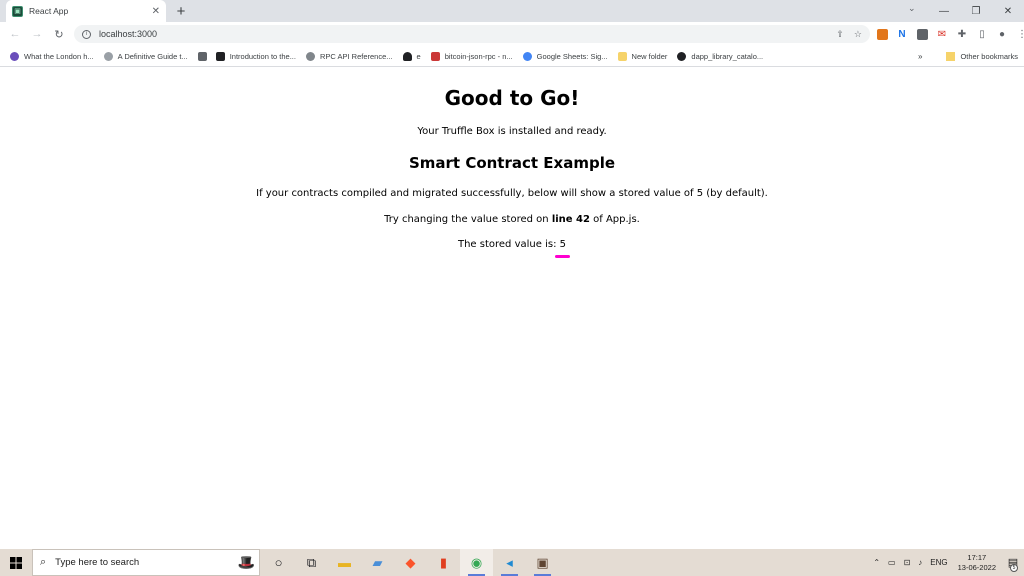 The width and height of the screenshot is (1024, 576). What do you see at coordinates (920, 562) in the screenshot?
I see `volume-icon: ♪` at bounding box center [920, 562].